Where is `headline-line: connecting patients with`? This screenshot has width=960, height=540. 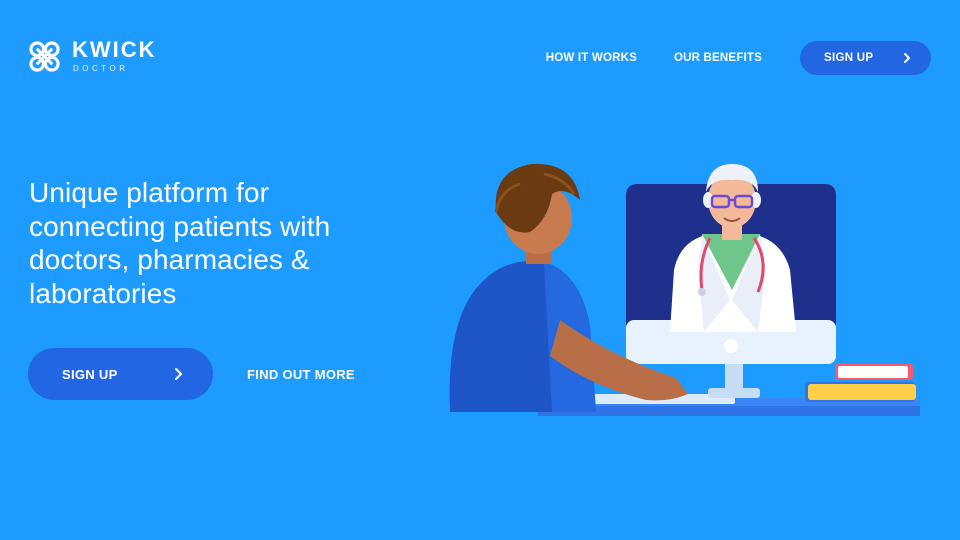 headline-line: connecting patients with is located at coordinates (180, 226).